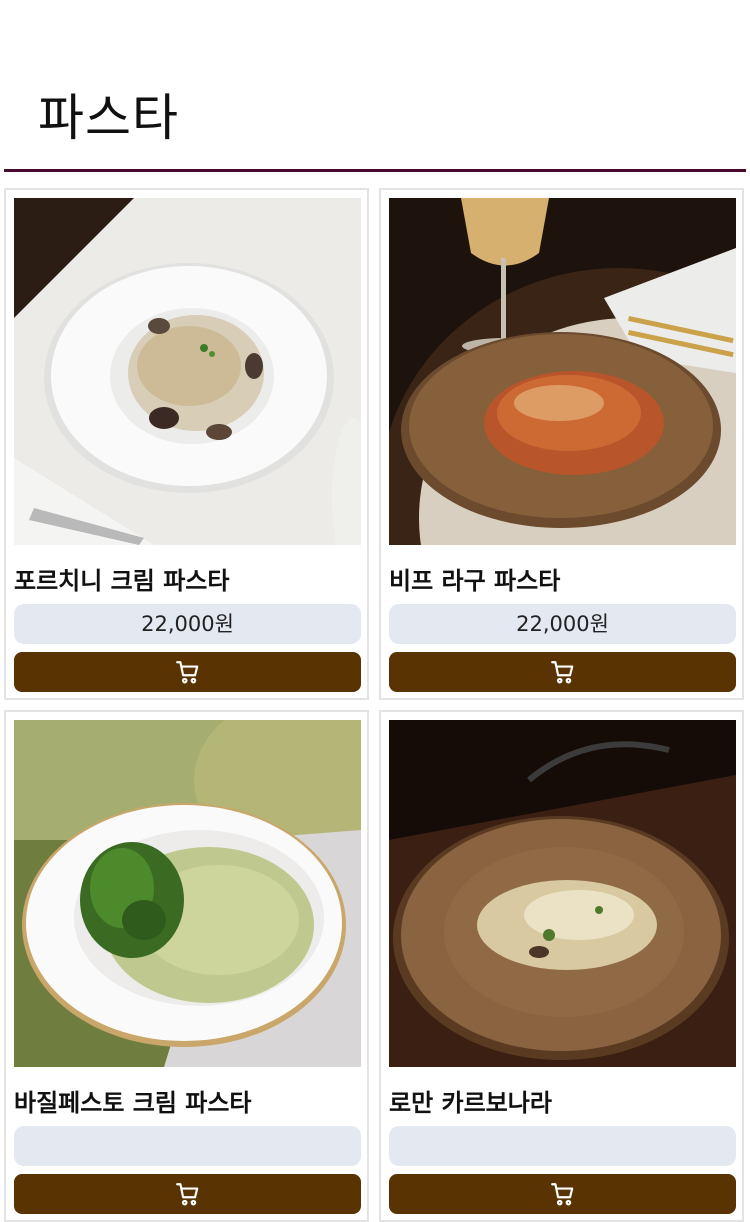 Image resolution: width=750 pixels, height=1222 pixels. I want to click on page-title: 파스타, so click(108, 118).